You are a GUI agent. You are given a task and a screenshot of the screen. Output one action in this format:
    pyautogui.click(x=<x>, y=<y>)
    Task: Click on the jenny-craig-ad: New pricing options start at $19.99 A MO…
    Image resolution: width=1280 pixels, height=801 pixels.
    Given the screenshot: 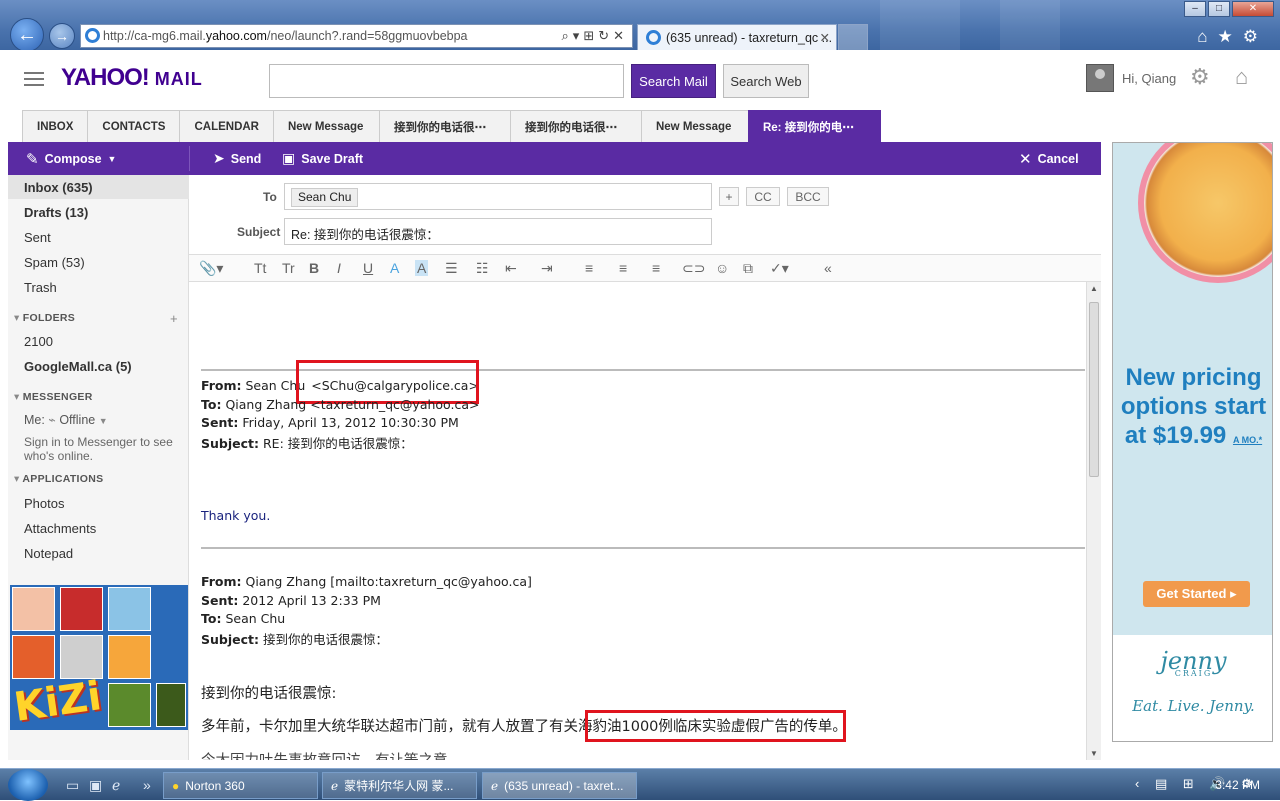 What is the action you would take?
    pyautogui.click(x=1192, y=442)
    